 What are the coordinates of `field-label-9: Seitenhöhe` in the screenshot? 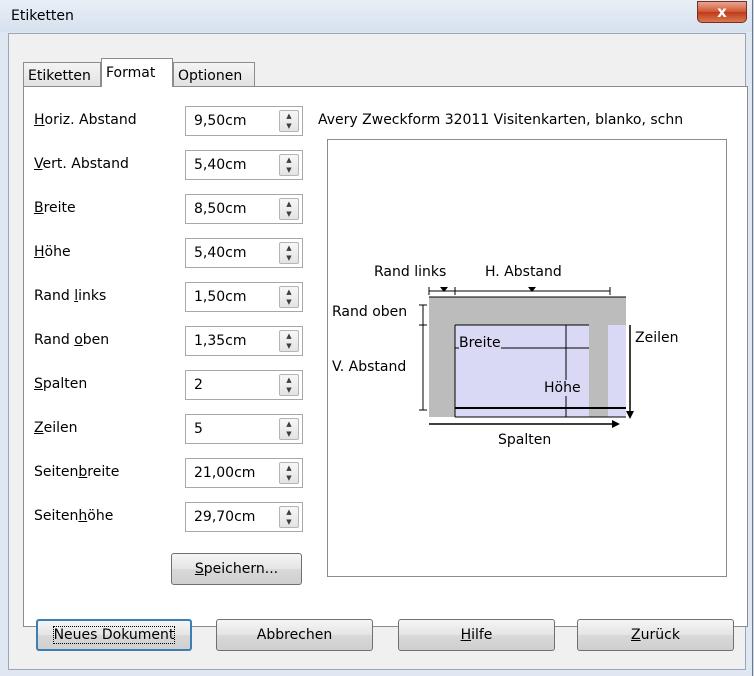 It's located at (73, 516).